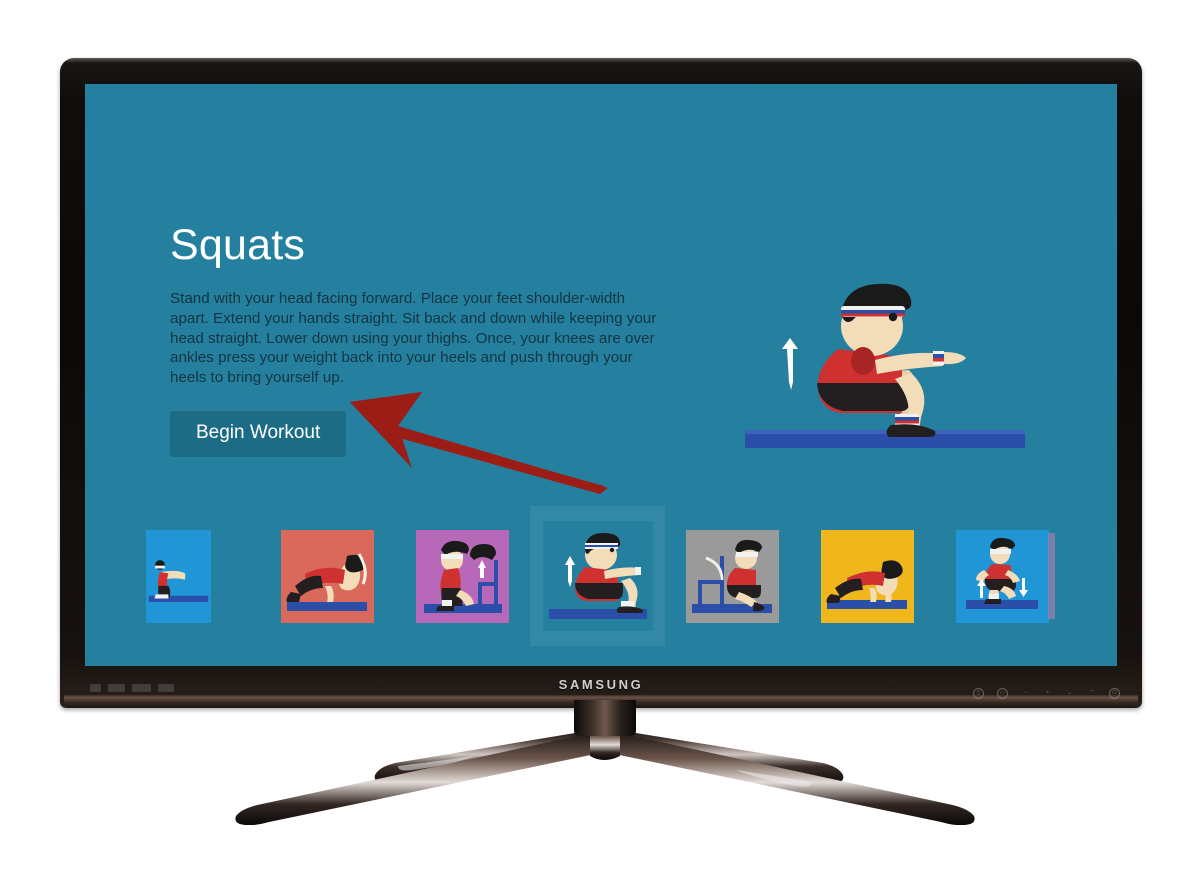  I want to click on up-arrow-icon, so click(790, 364).